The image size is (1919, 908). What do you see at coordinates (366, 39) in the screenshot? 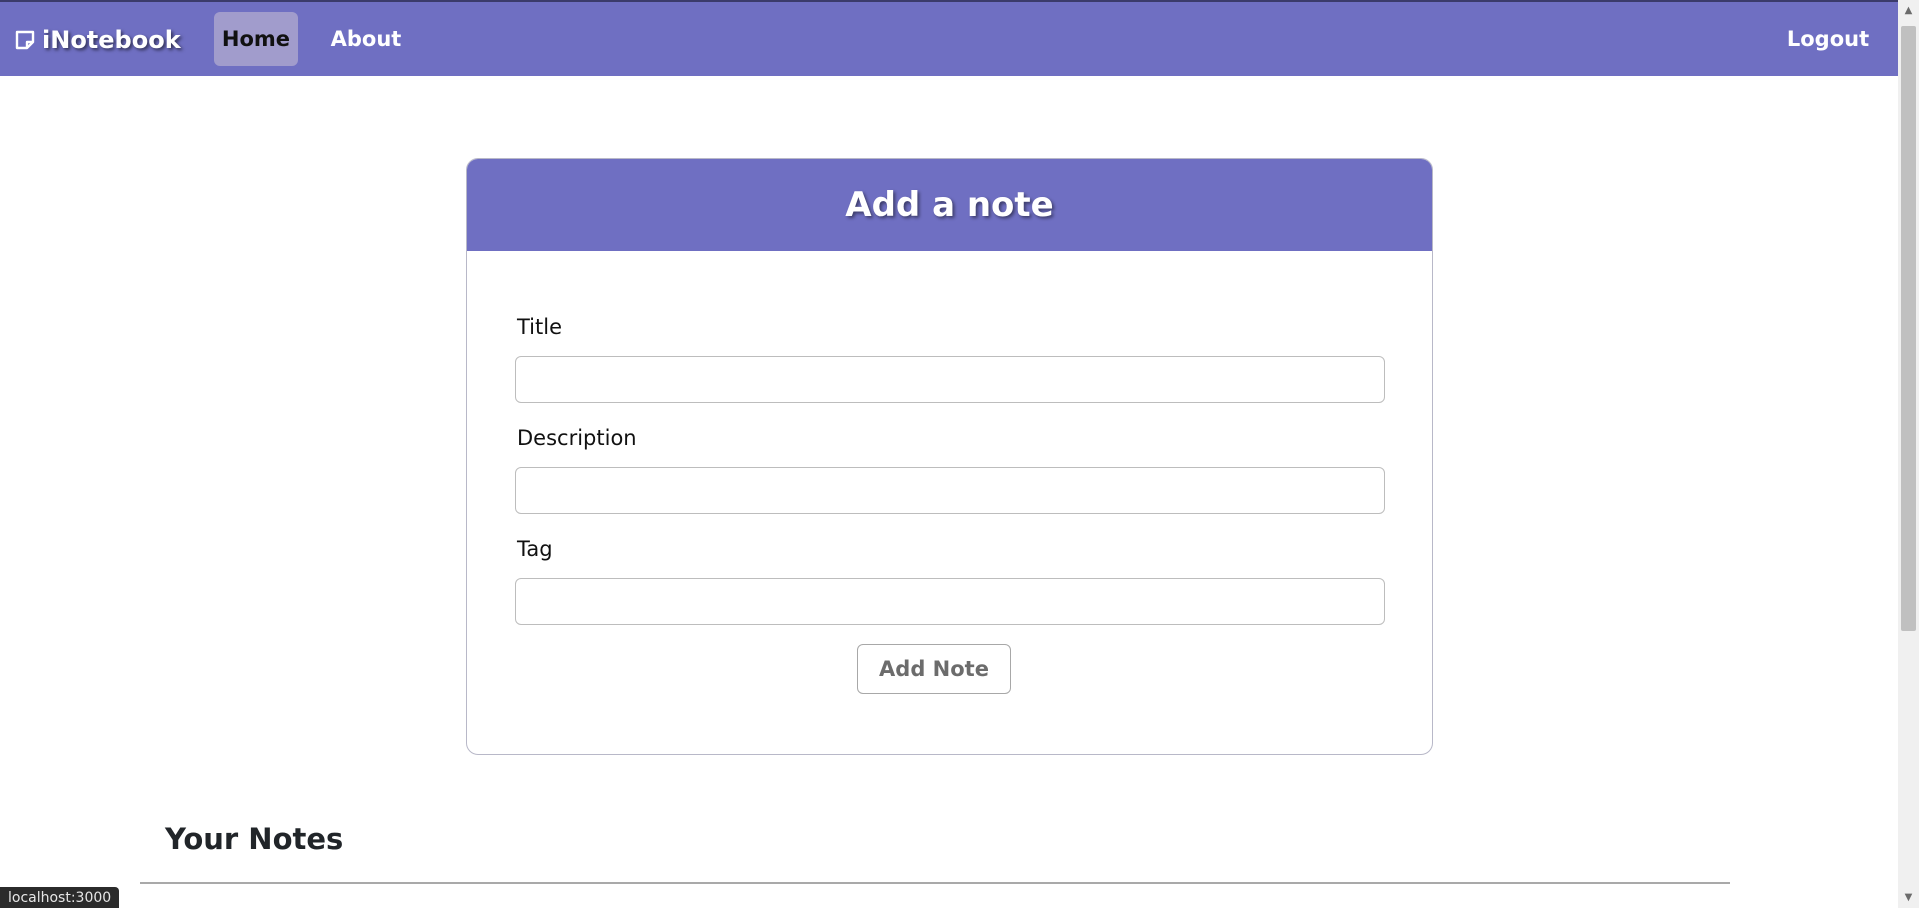
I see `nav-about-link: About` at bounding box center [366, 39].